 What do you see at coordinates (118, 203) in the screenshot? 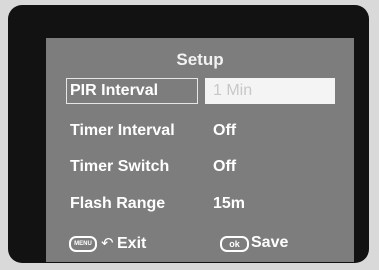
I see `menu-row-label: Flash Range` at bounding box center [118, 203].